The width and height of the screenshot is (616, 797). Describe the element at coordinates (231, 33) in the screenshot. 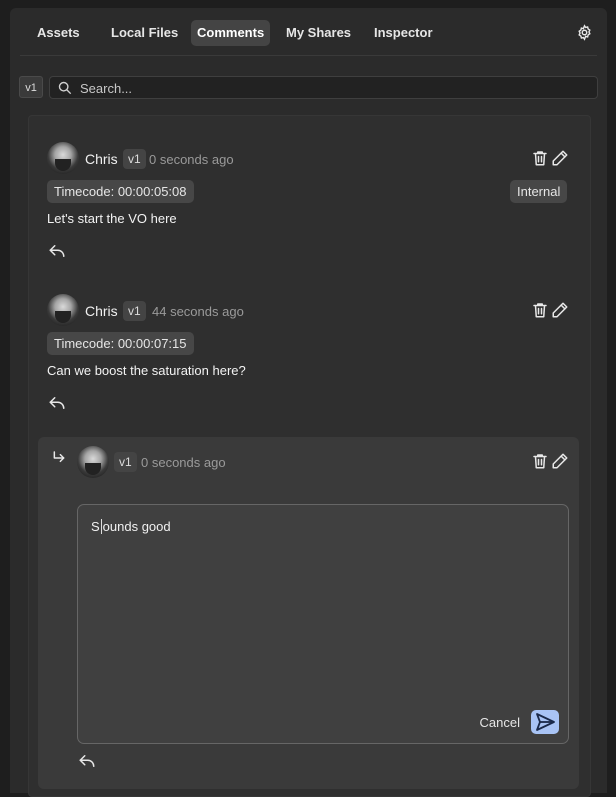

I see `tab-comments: Comments` at that location.